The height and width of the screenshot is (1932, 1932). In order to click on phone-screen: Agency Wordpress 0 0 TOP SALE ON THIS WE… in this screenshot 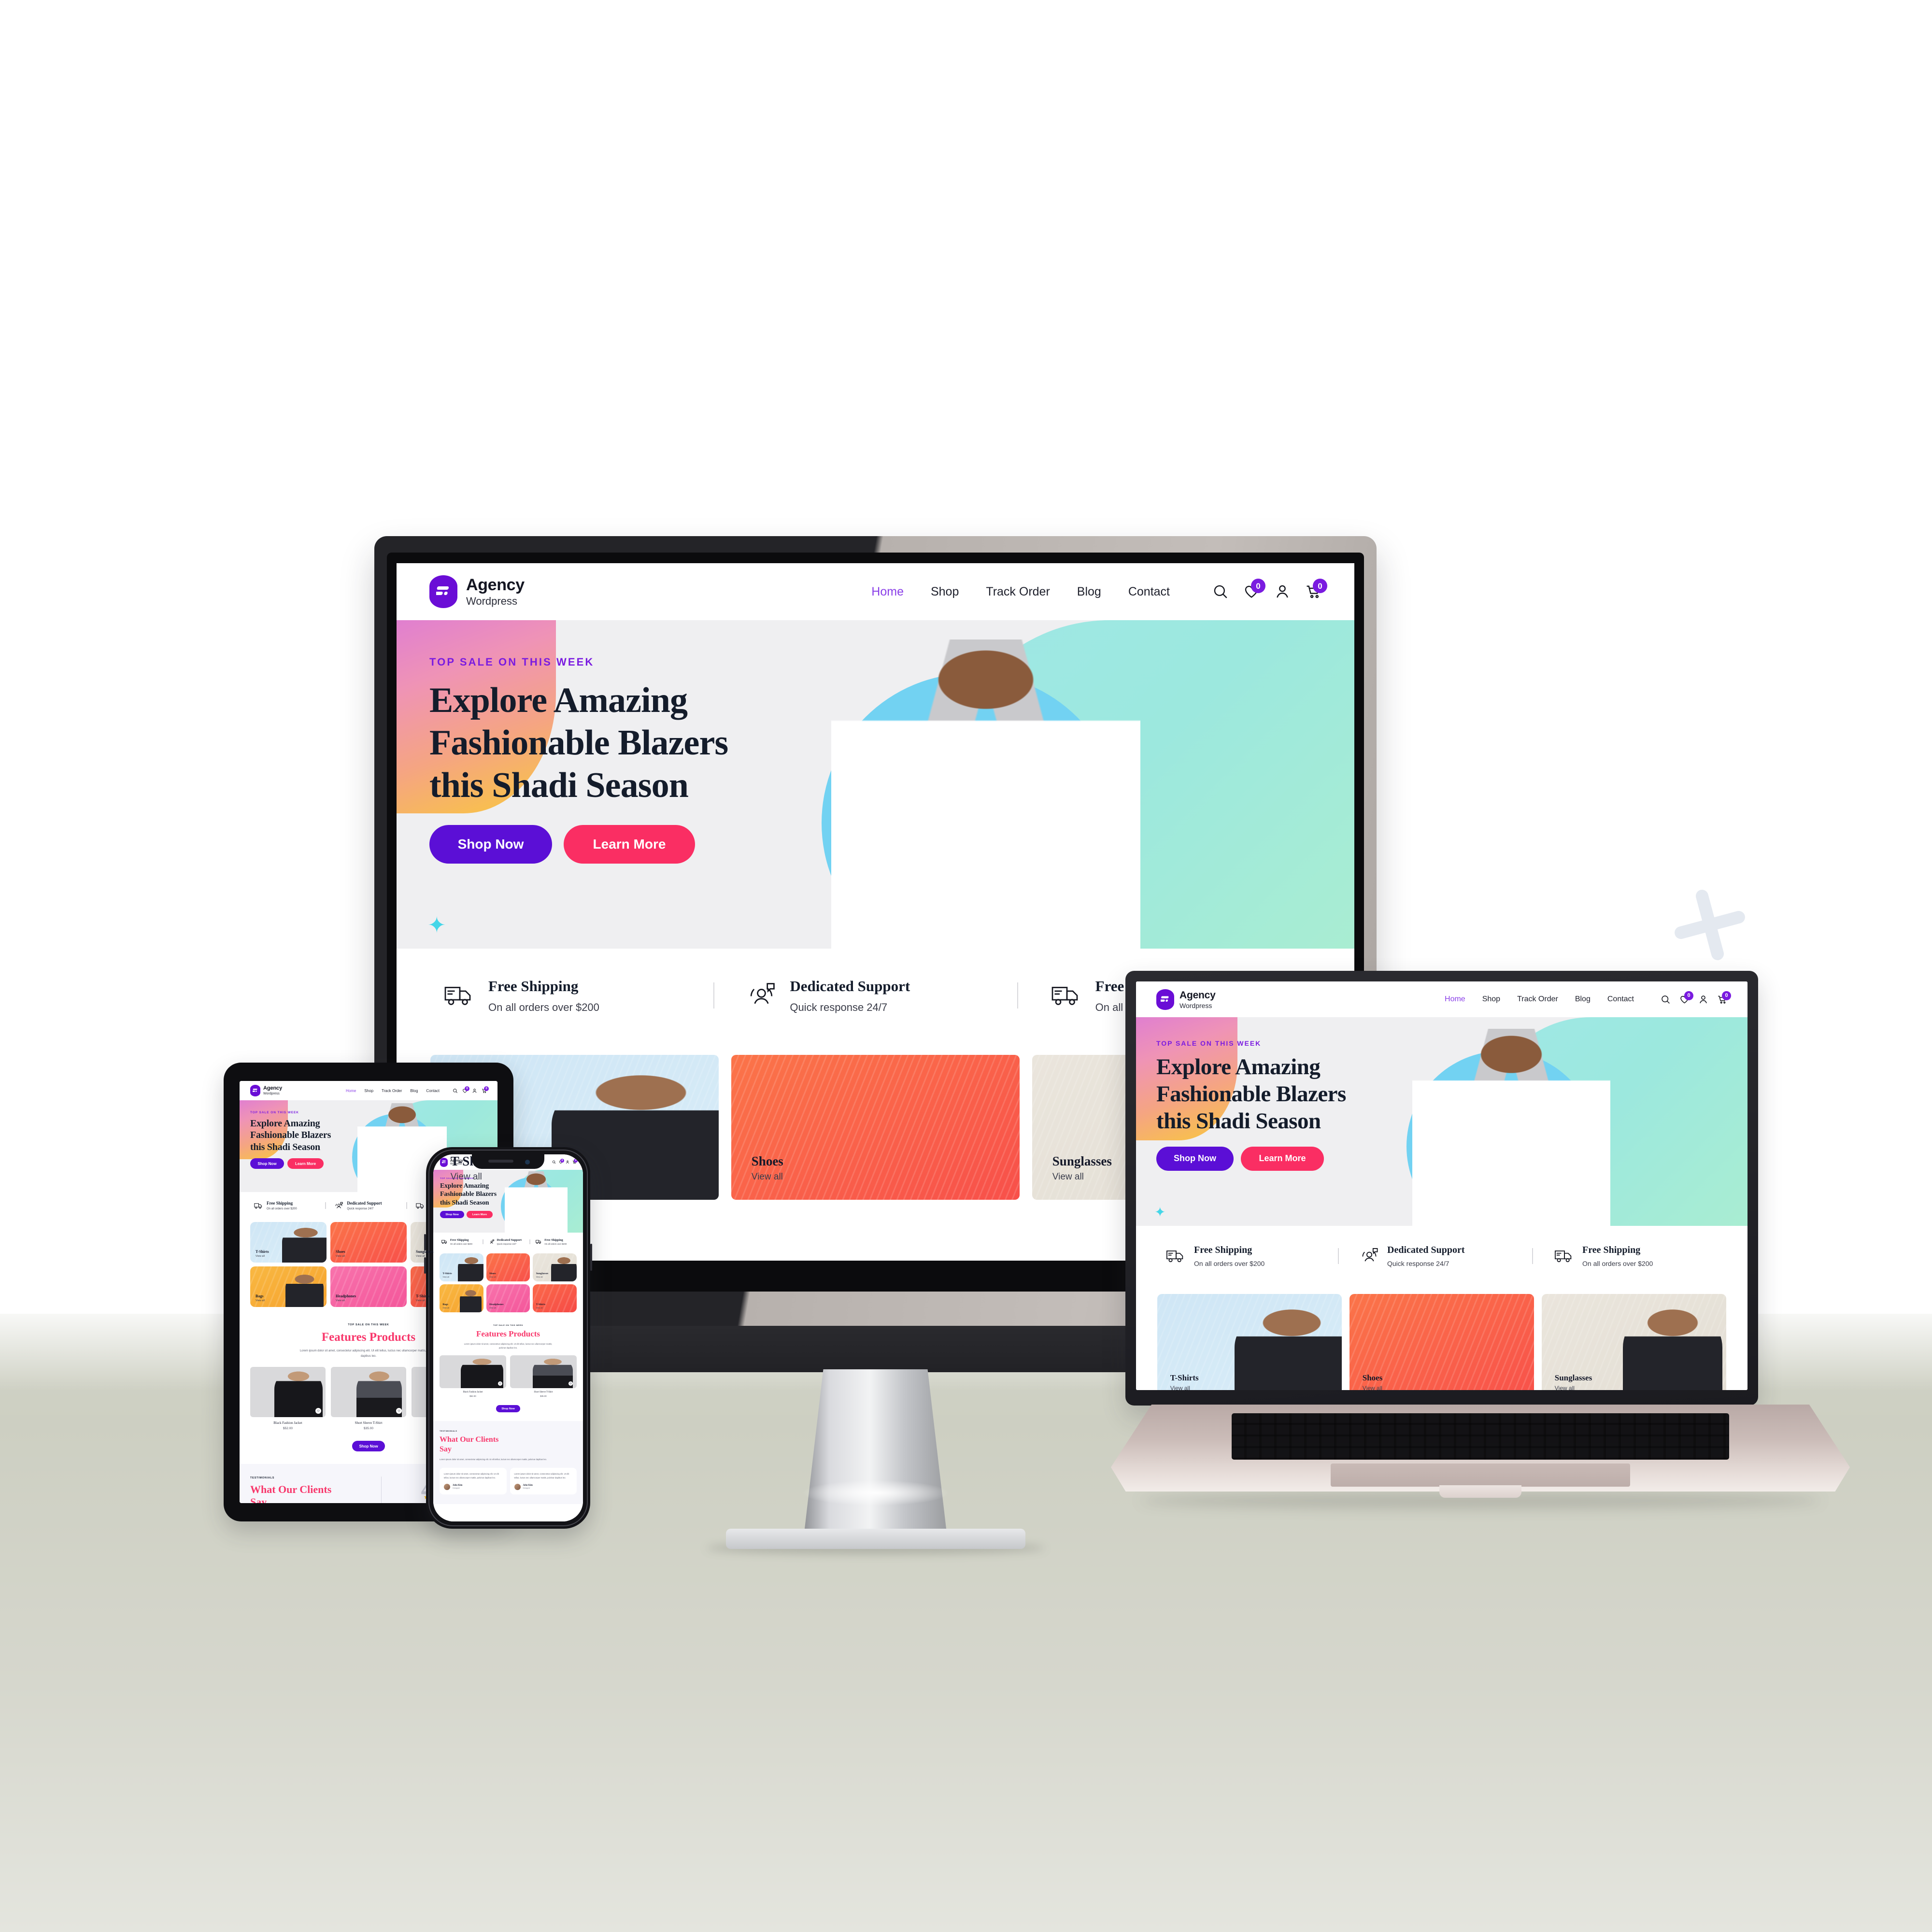, I will do `click(508, 1337)`.